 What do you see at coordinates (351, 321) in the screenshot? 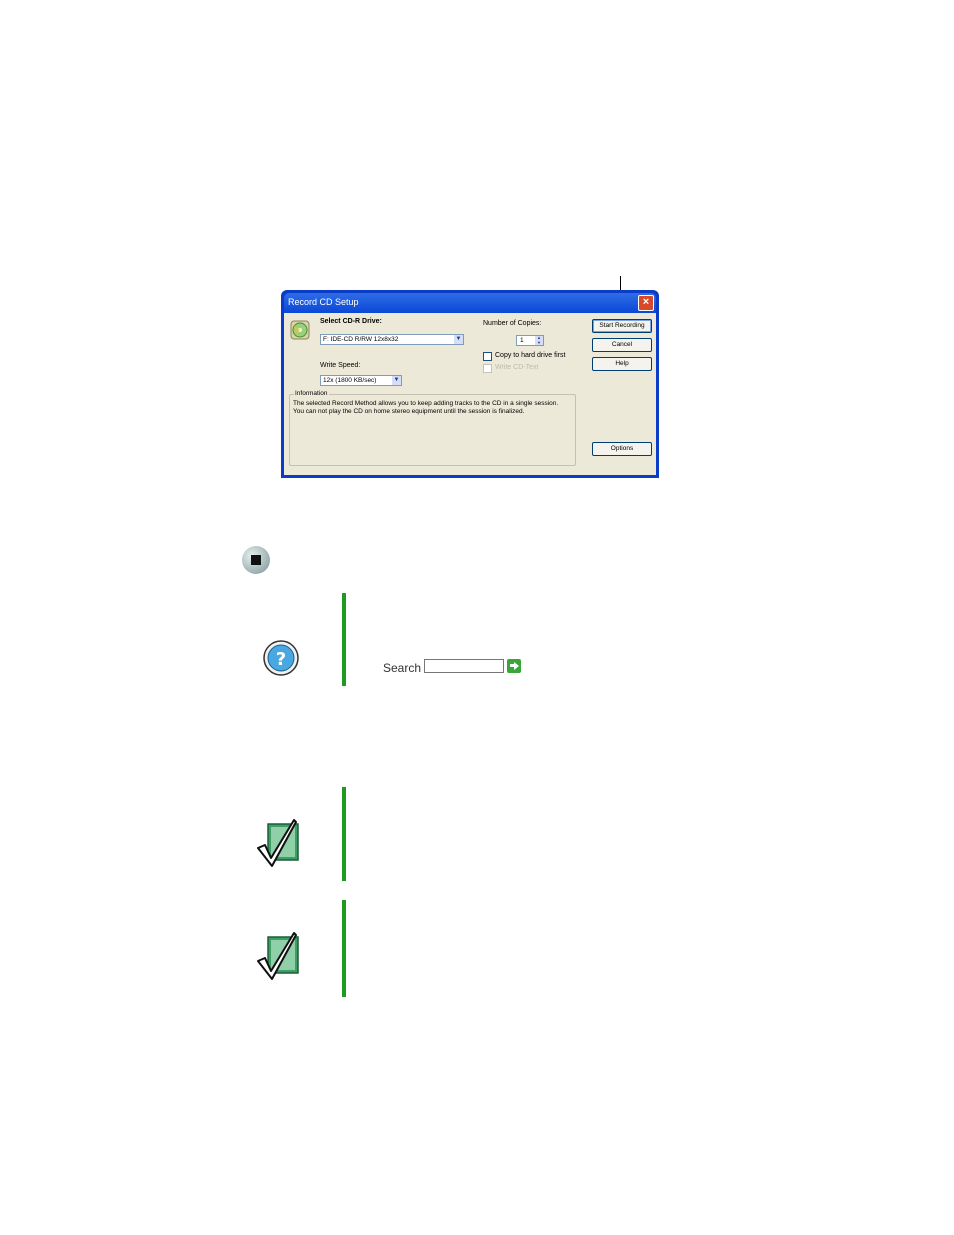
I see `select-drive-label: Select CD-R Drive:` at bounding box center [351, 321].